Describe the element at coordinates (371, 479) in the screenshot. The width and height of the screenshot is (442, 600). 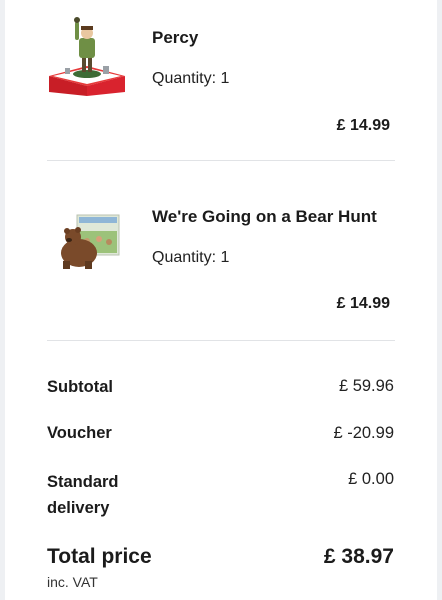
I see `delivery-value: £ 0.00` at that location.